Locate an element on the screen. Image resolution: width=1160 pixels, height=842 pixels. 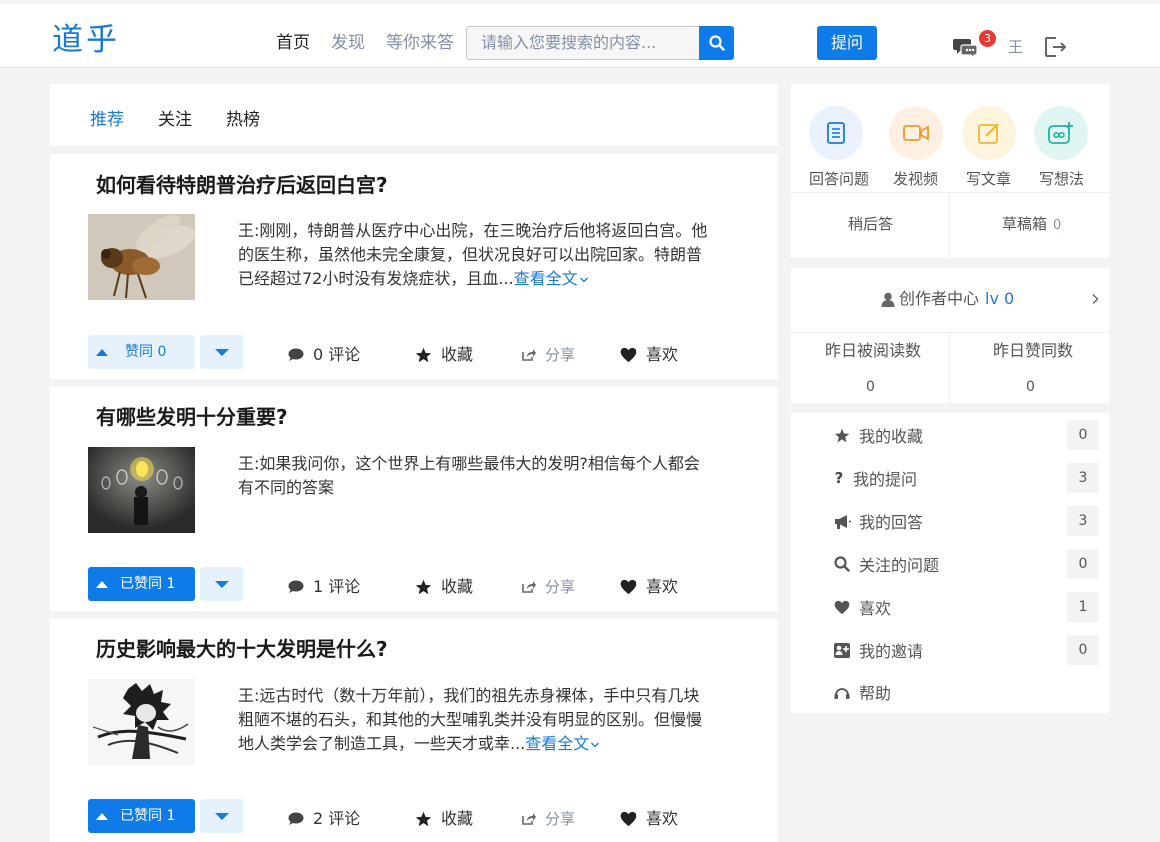
menu-my-invitations: 我的邀请 is located at coordinates (878, 650).